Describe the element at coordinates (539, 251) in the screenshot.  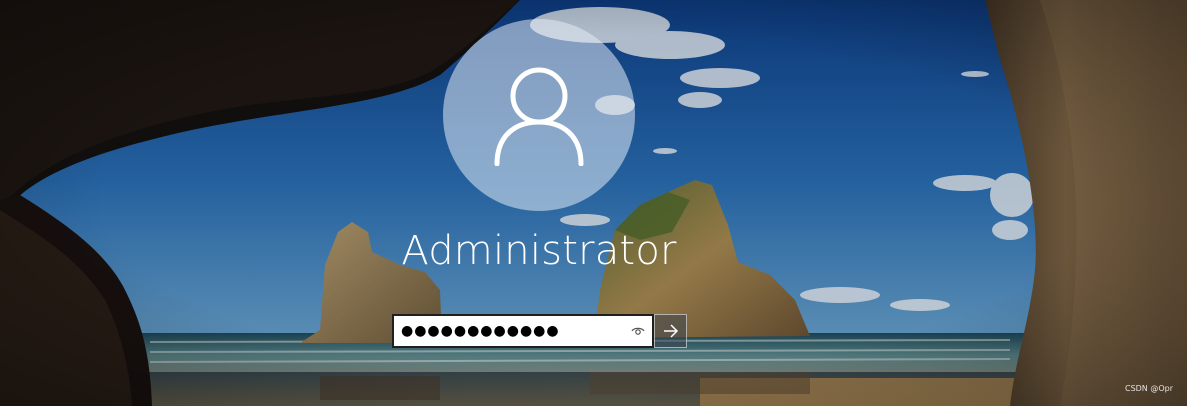
I see `username-label: Administrator` at that location.